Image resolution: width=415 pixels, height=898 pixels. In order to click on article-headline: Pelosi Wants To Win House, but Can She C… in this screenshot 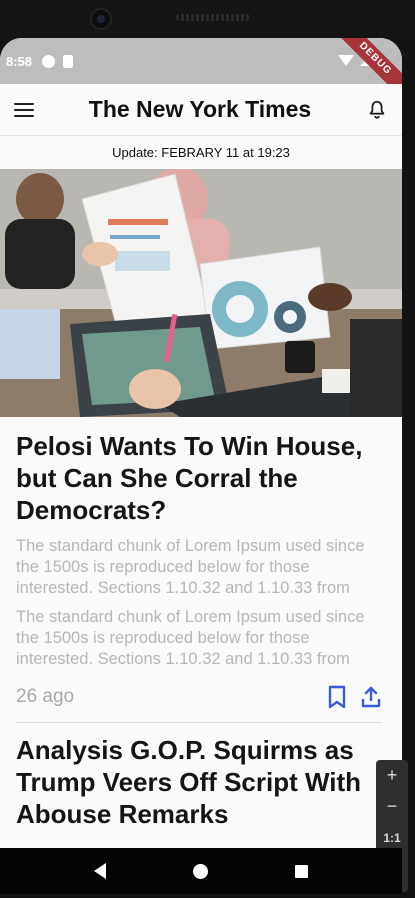, I will do `click(199, 478)`.